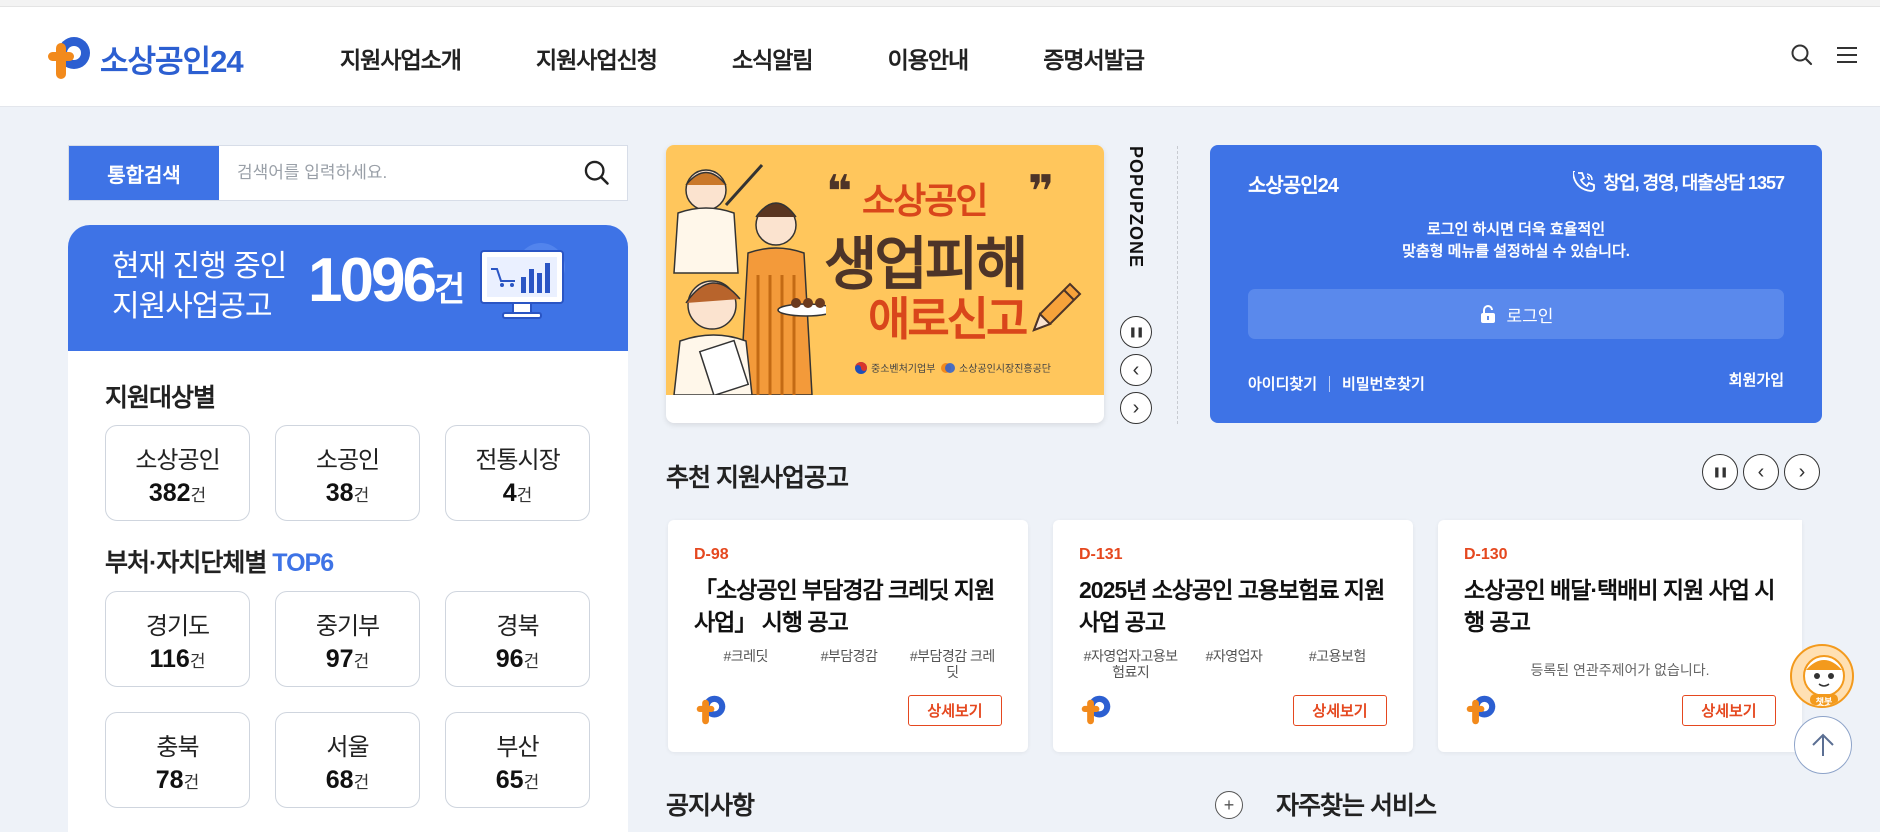  Describe the element at coordinates (1822, 676) in the screenshot. I see `chatbot-button: 챗봇` at that location.